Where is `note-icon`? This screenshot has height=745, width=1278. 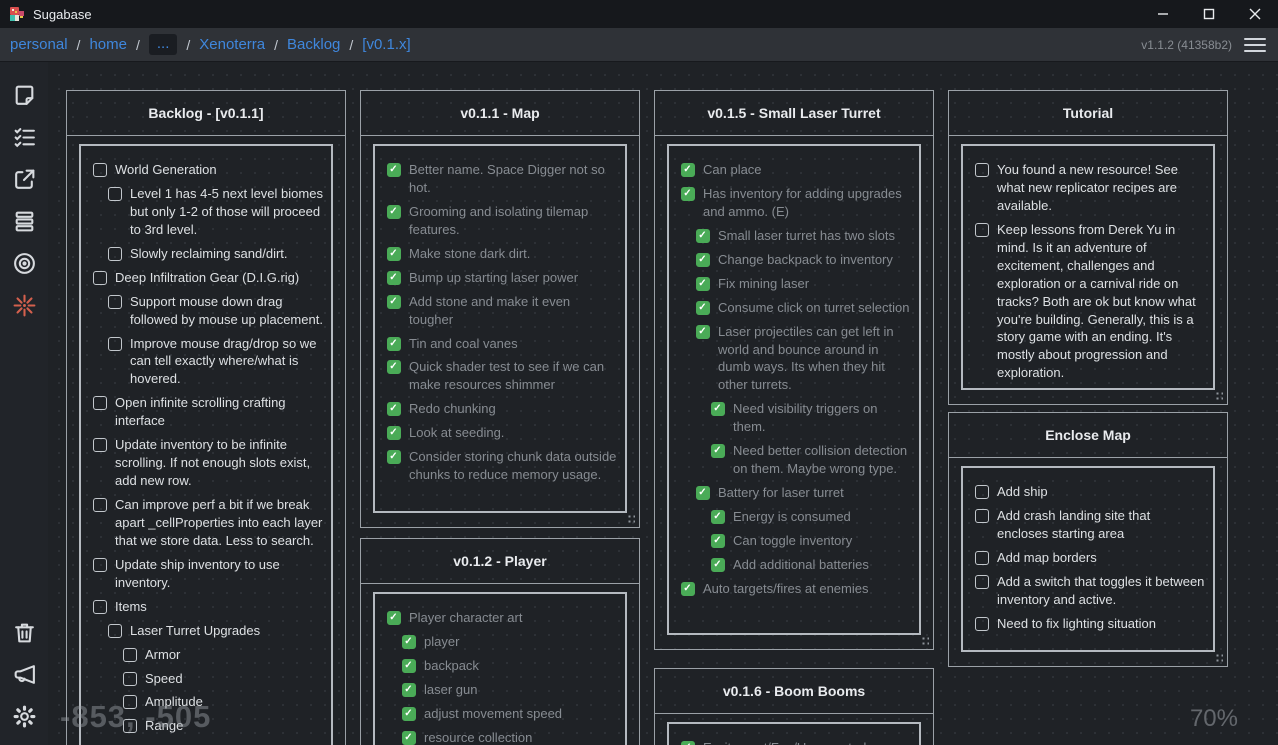
note-icon is located at coordinates (24, 95).